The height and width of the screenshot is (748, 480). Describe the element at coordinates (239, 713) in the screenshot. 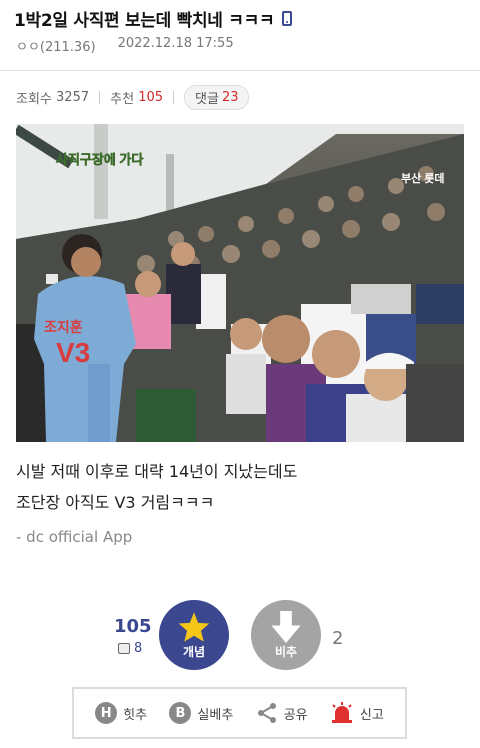

I see `post-actions: H 힛추 B 실베추 공유 신고` at that location.